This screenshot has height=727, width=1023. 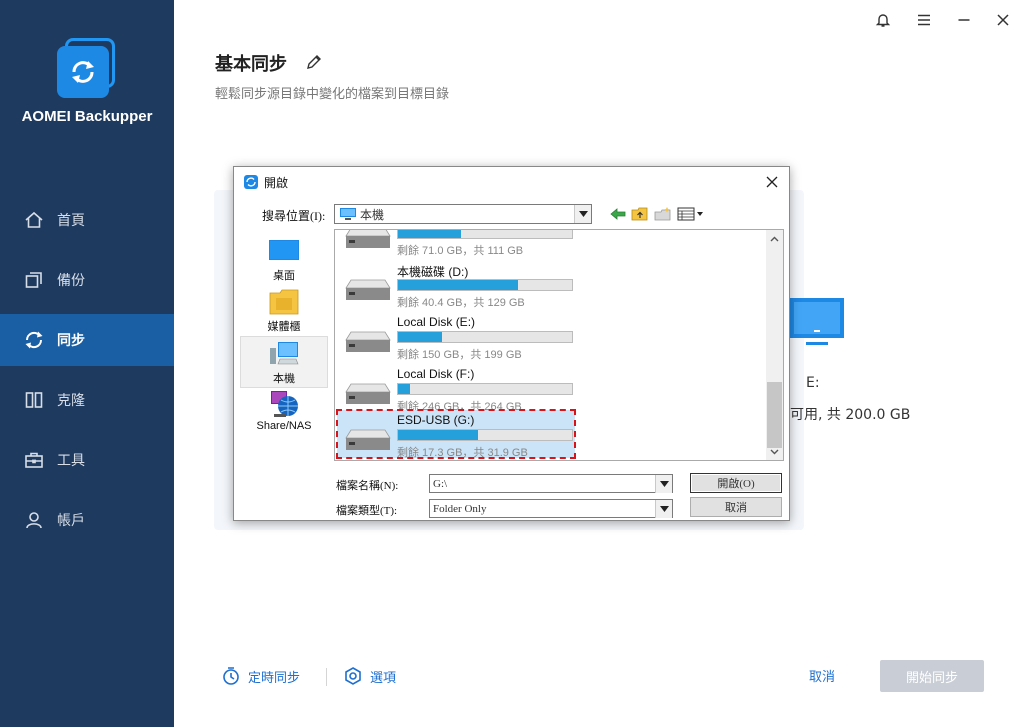 I want to click on scroll-up-icon, so click(x=774, y=238).